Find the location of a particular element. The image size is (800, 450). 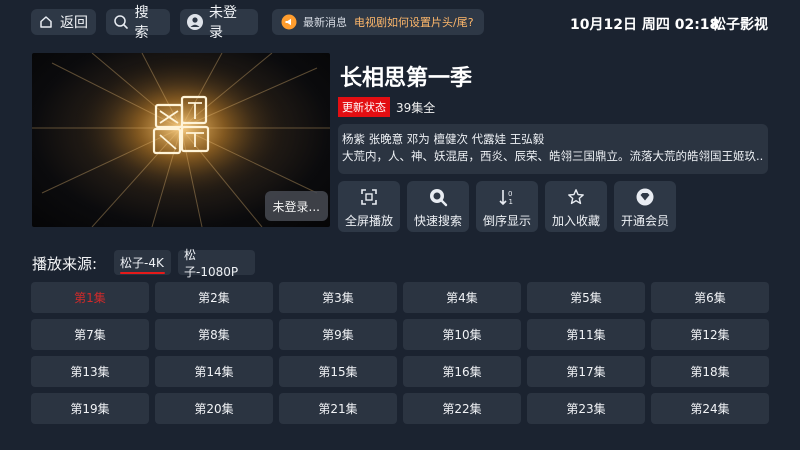

svg-text: 0 is located at coordinates (510, 194).